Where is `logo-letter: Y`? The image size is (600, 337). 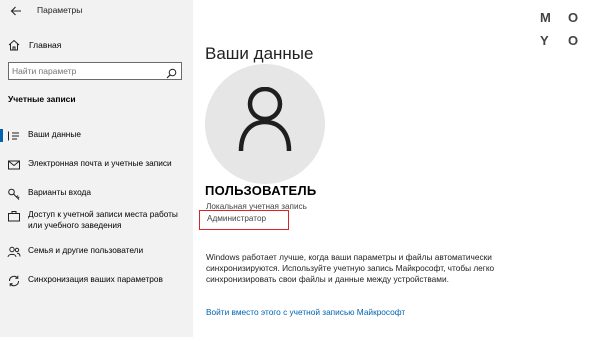 logo-letter: Y is located at coordinates (544, 40).